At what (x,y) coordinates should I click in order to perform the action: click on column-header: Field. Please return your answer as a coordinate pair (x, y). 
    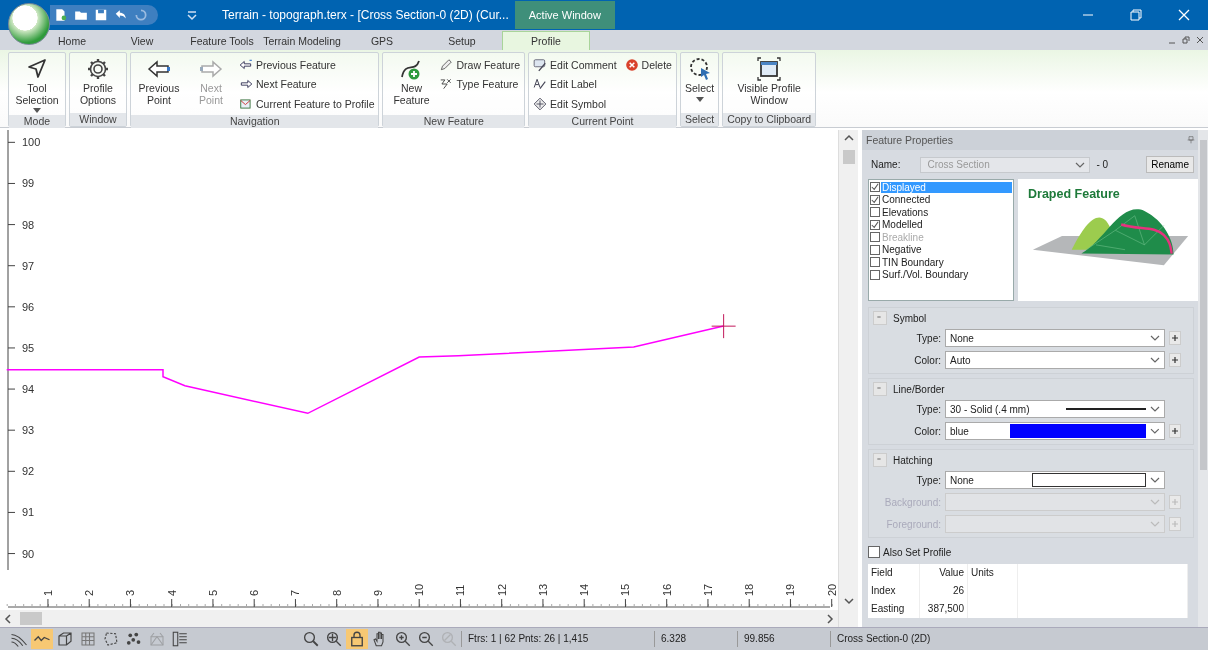
    Looking at the image, I should click on (894, 573).